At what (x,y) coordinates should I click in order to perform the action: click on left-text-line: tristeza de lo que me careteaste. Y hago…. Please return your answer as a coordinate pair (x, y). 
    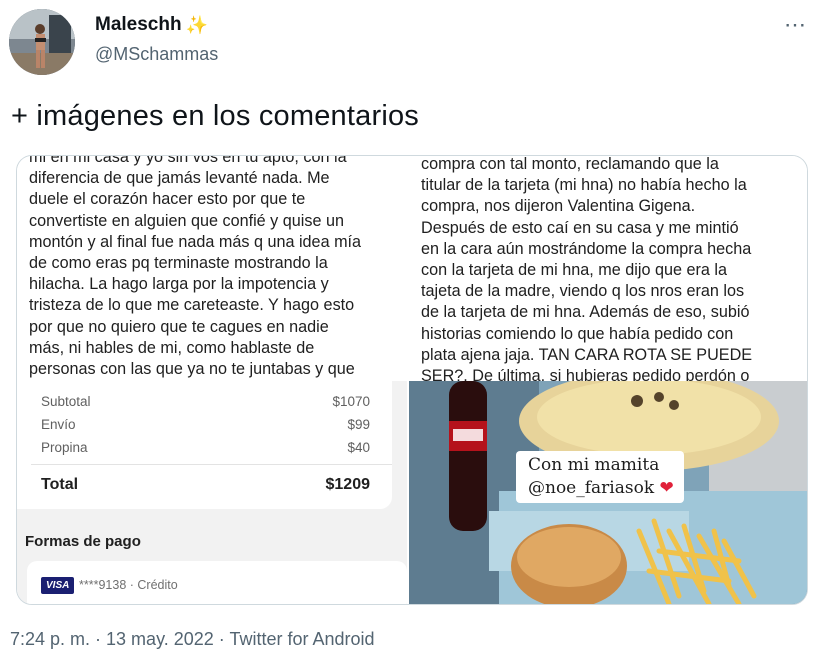
    Looking at the image, I should click on (192, 305).